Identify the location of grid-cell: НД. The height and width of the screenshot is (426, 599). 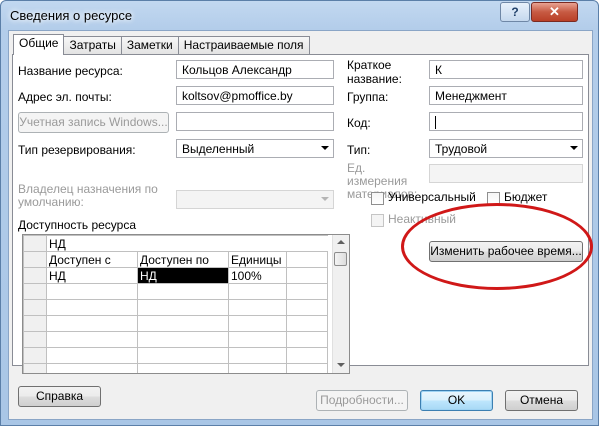
(92, 275).